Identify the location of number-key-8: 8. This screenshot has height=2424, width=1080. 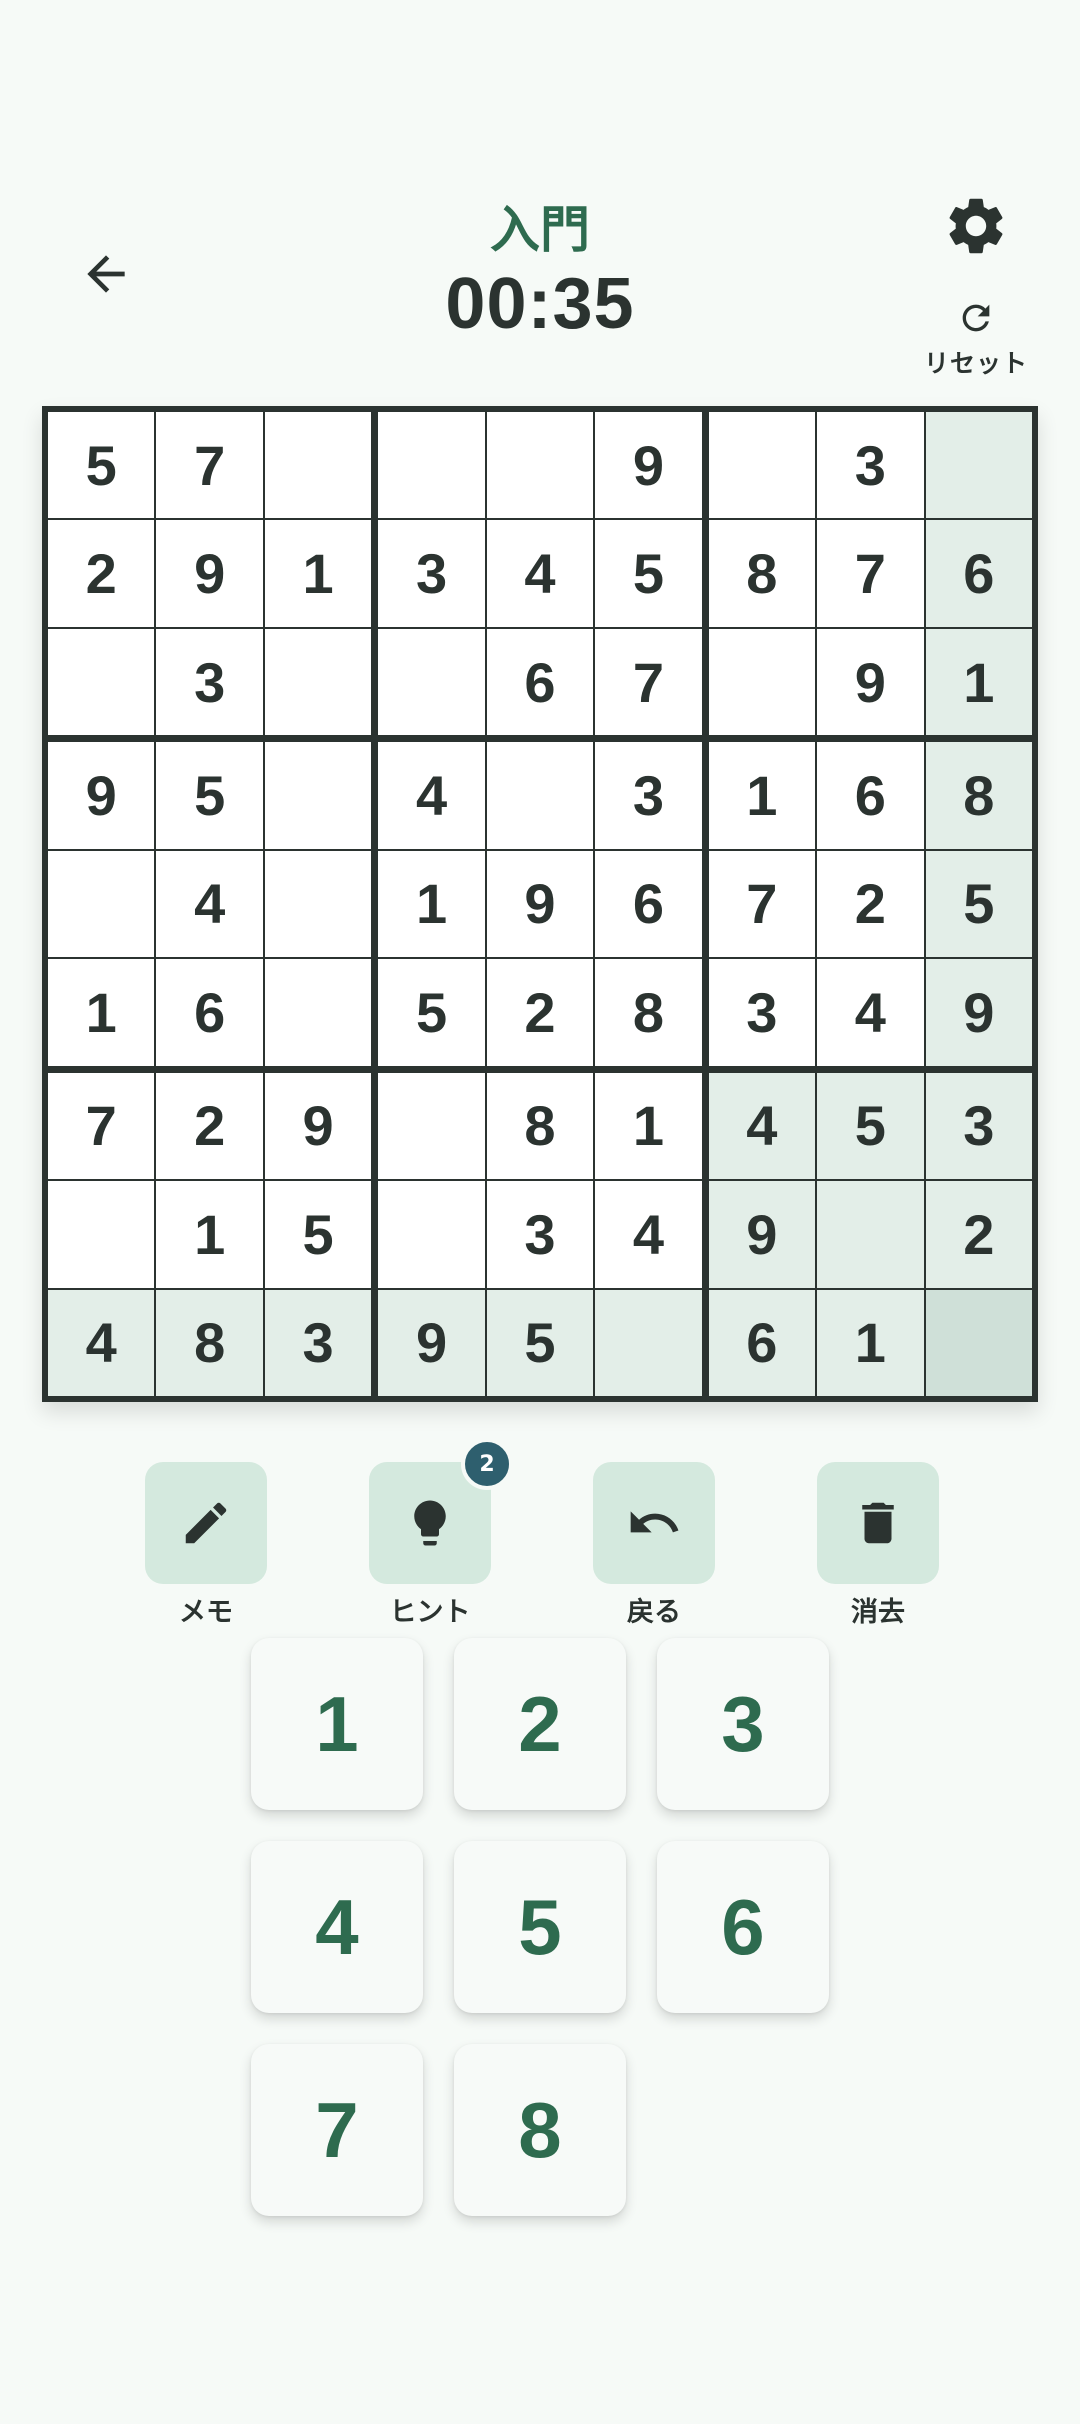
(540, 2130).